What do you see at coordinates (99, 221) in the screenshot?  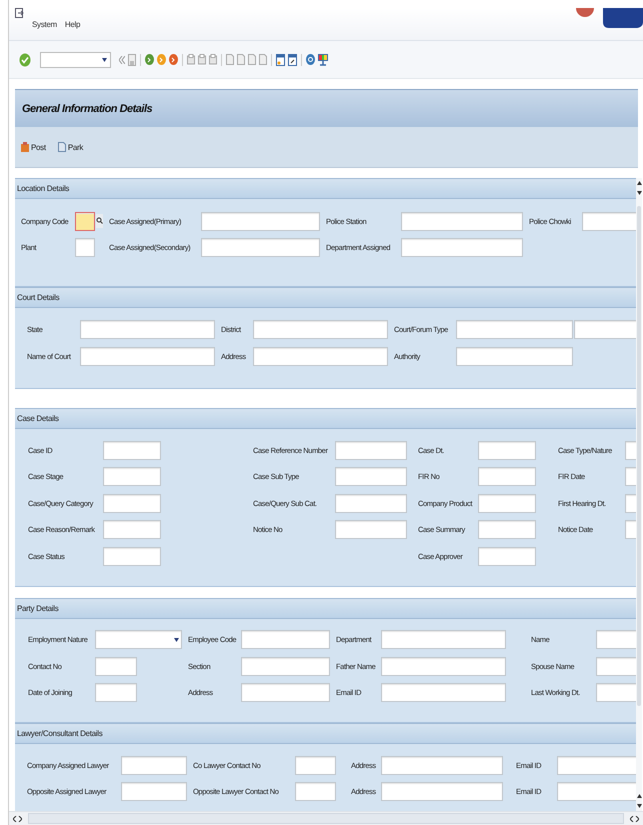 I see `search-icon` at bounding box center [99, 221].